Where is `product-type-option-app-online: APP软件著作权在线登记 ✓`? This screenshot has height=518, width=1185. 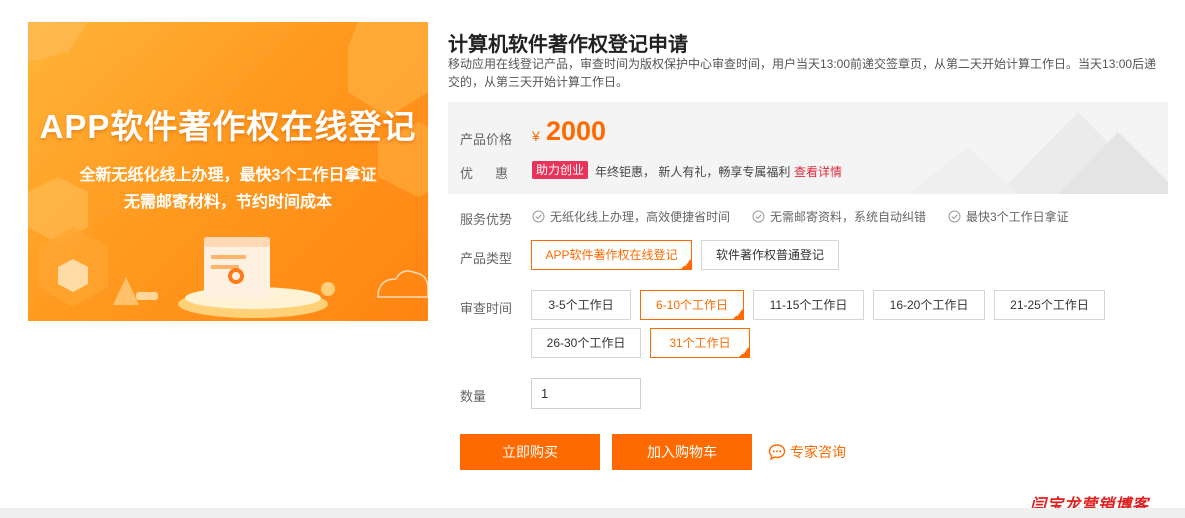 product-type-option-app-online: APP软件著作权在线登记 ✓ is located at coordinates (611, 255).